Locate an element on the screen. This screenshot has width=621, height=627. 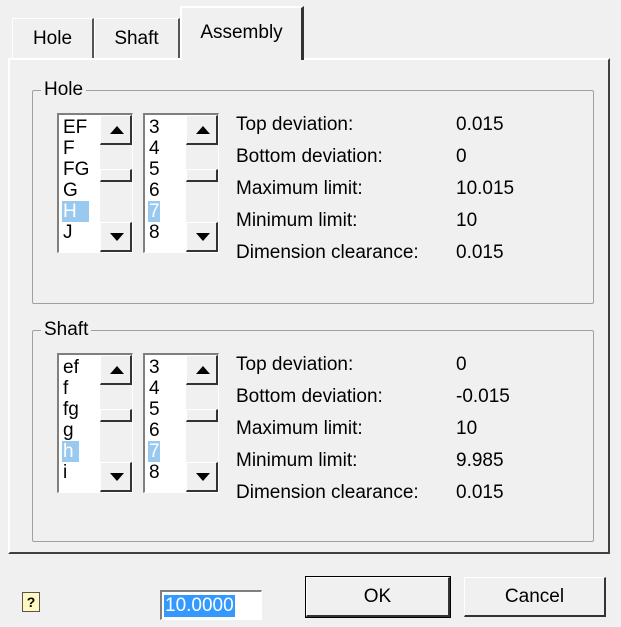
list-item: G is located at coordinates (75, 190).